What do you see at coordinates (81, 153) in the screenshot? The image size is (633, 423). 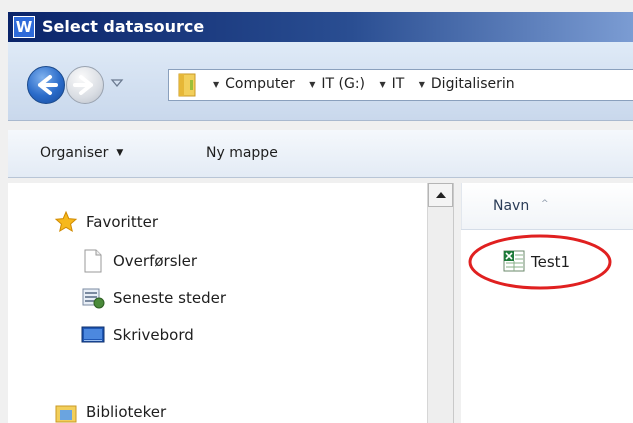 I see `organise-menu-button: Organiser ▼` at bounding box center [81, 153].